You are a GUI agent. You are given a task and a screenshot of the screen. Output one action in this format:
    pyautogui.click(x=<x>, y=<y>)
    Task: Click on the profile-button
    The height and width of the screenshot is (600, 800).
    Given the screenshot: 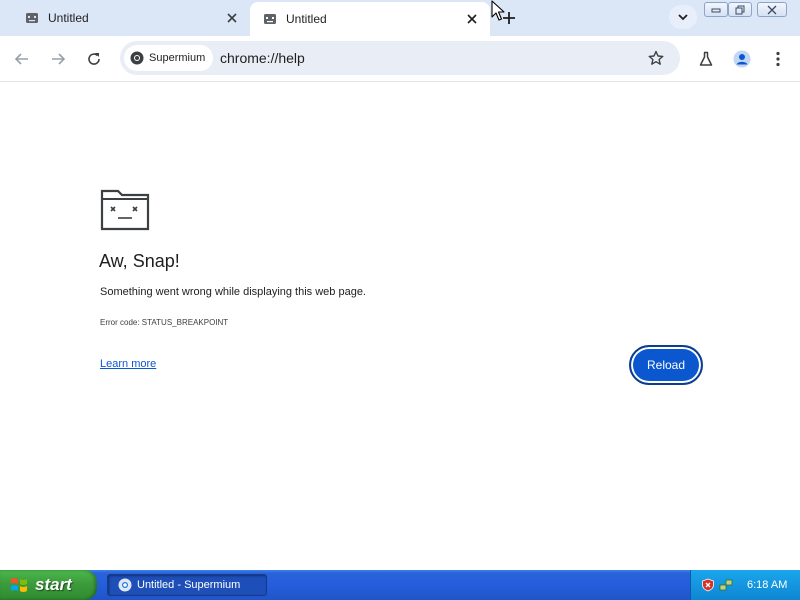 What is the action you would take?
    pyautogui.click(x=742, y=59)
    